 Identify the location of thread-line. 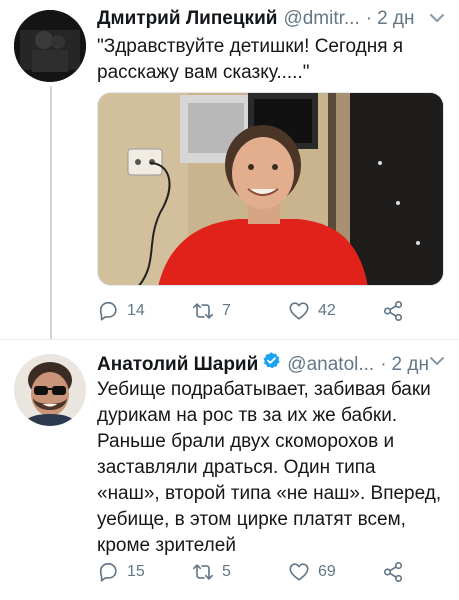
(51, 213).